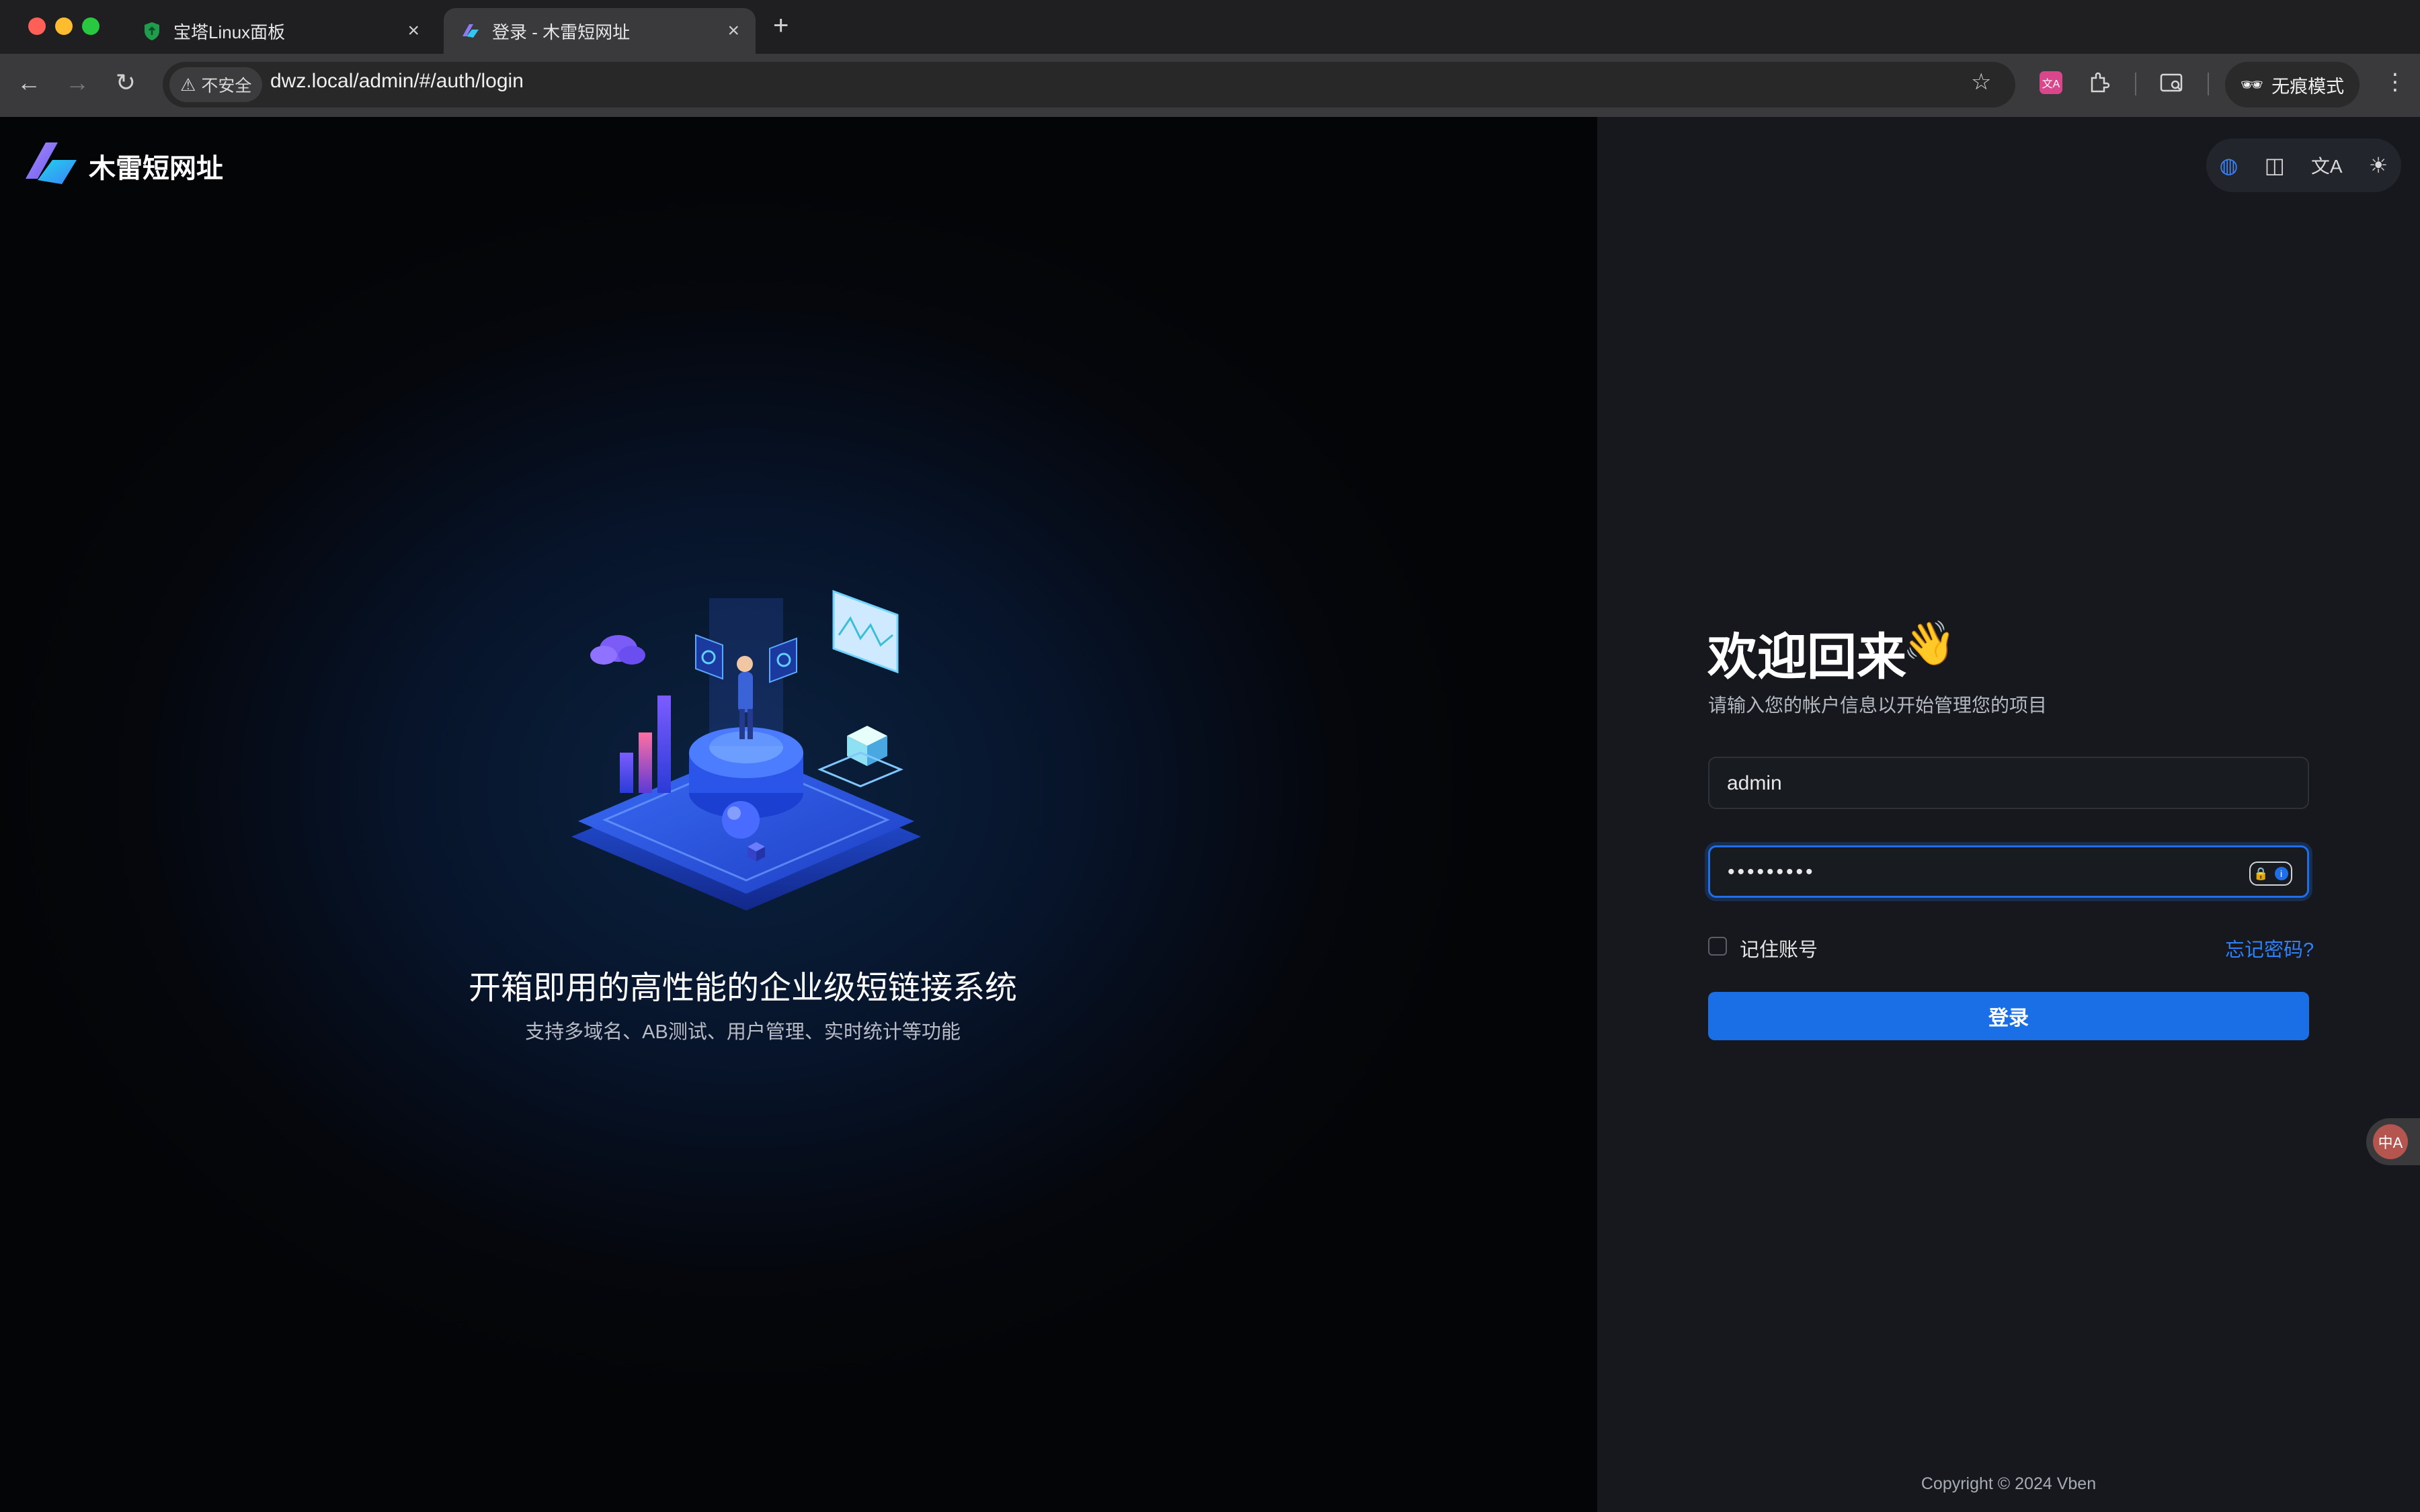 The width and height of the screenshot is (2420, 1512). Describe the element at coordinates (2281, 874) in the screenshot. I see `info-icon: i` at that location.